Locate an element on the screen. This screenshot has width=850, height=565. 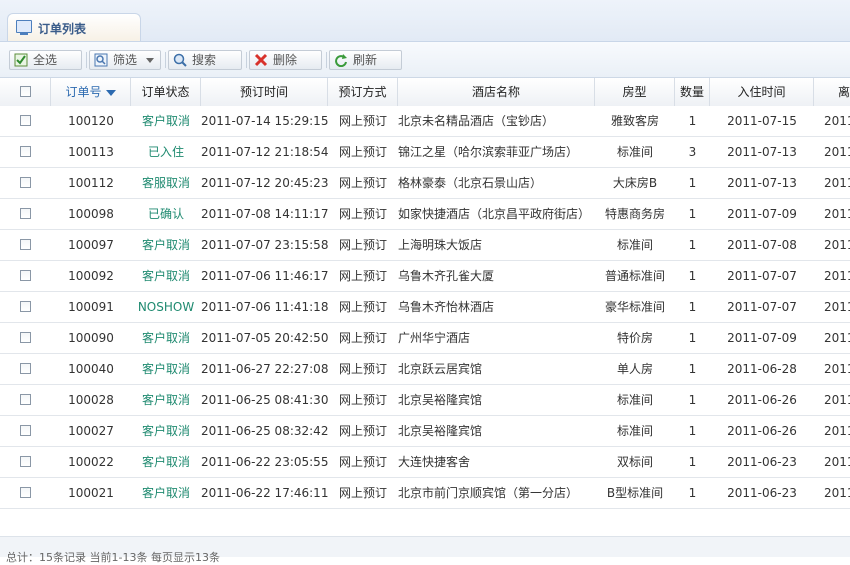
delete-x-icon is located at coordinates (261, 60).